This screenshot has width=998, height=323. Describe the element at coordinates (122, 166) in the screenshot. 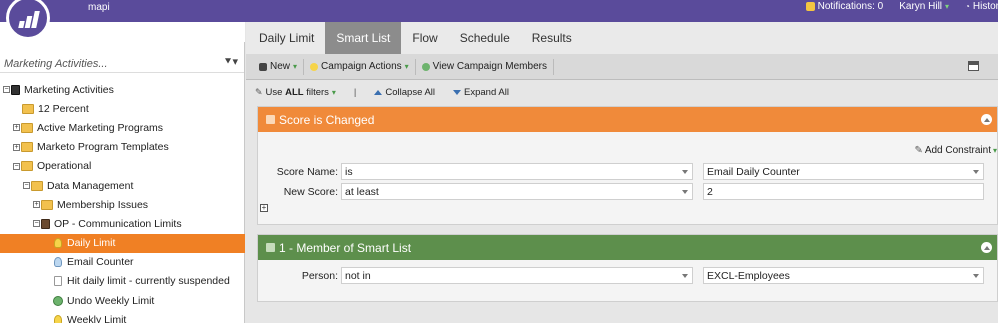

I see `tree-item: − Operational` at that location.